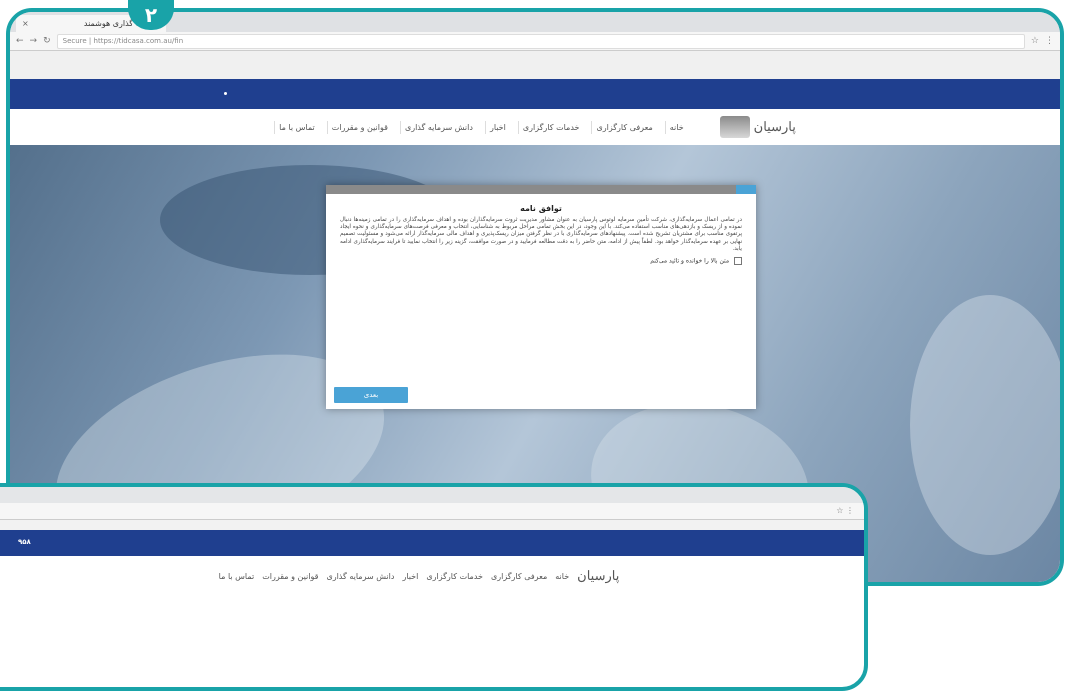 This screenshot has height=691, width=1066. What do you see at coordinates (432, 495) in the screenshot?
I see `secondary-tab-strip` at bounding box center [432, 495].